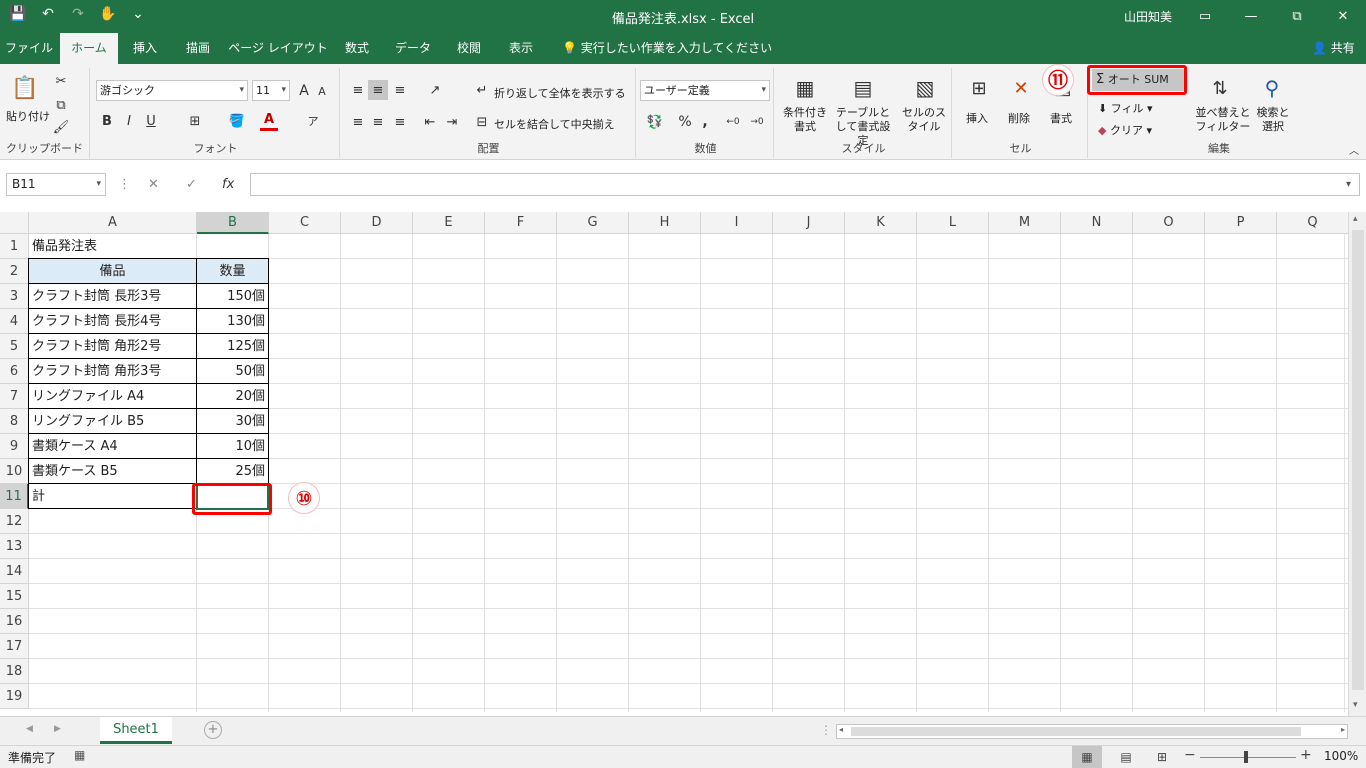 Image resolution: width=1366 pixels, height=768 pixels. I want to click on next-sheet-icon: ▶, so click(57, 729).